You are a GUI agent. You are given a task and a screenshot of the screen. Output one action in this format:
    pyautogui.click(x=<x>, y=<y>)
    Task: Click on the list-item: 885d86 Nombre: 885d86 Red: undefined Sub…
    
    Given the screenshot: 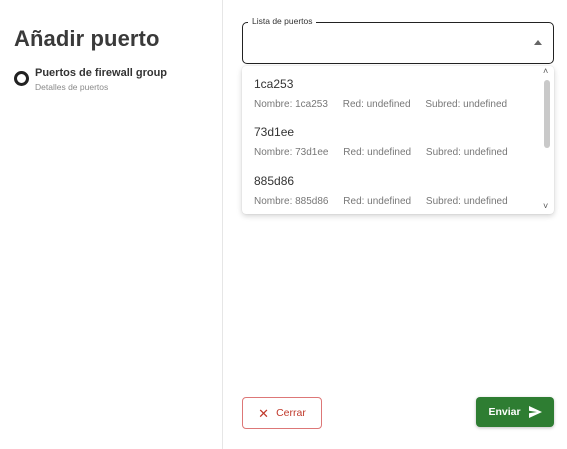 What is the action you would take?
    pyautogui.click(x=390, y=187)
    